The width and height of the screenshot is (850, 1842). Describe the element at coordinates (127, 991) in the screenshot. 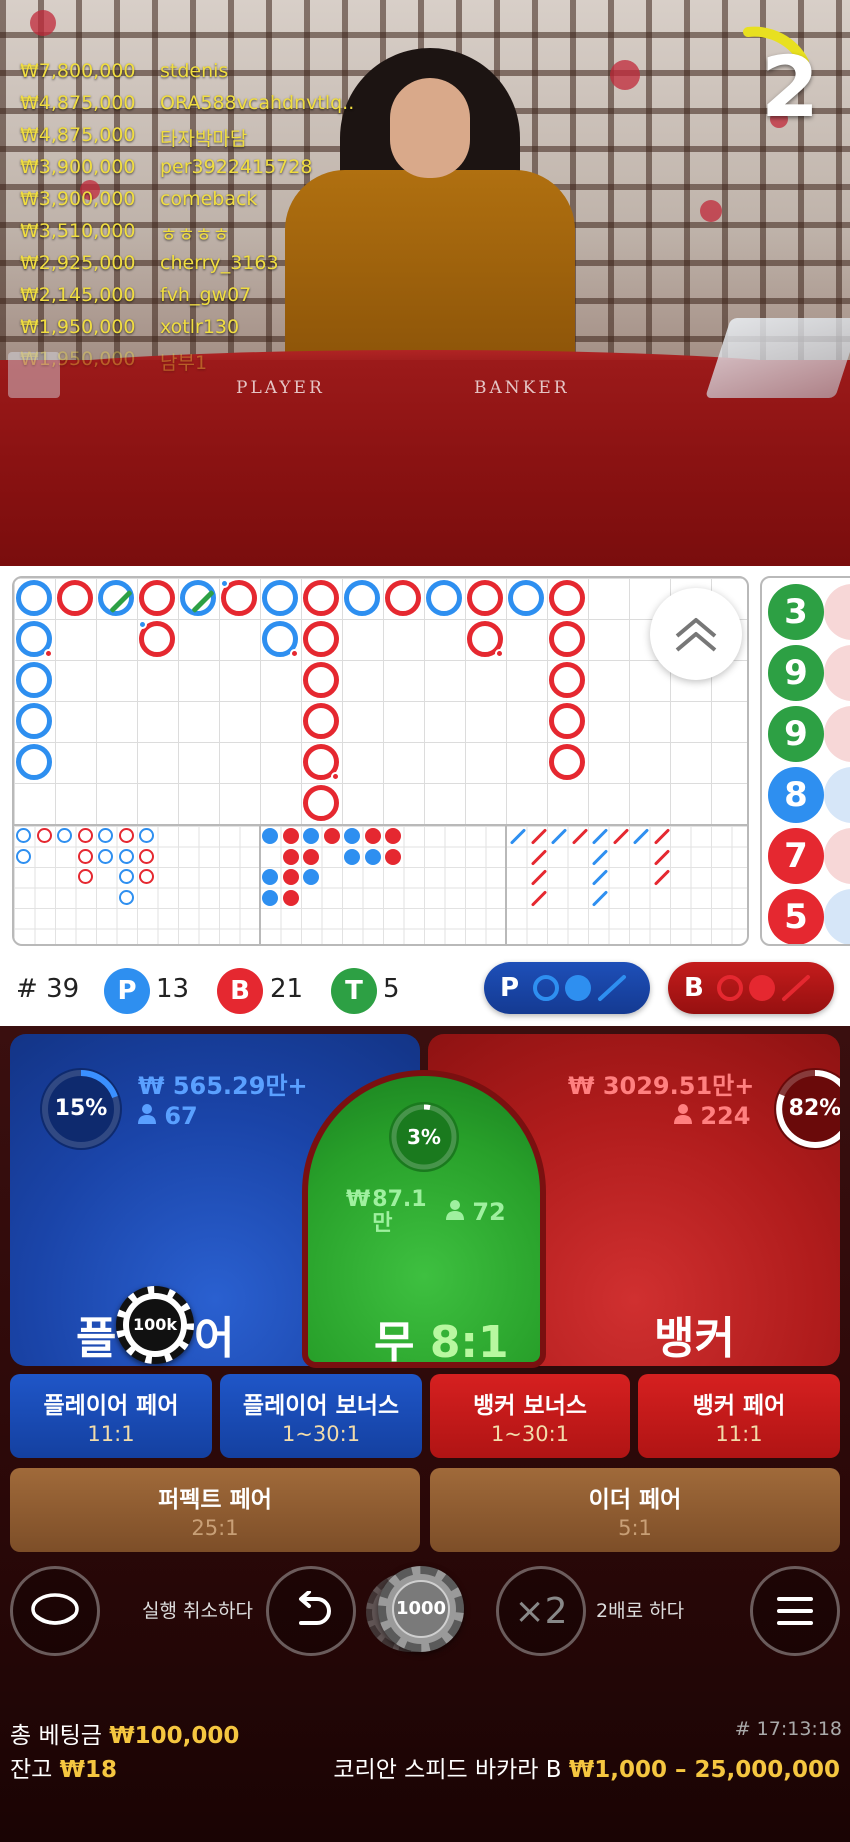

I see `player-badge: P` at that location.